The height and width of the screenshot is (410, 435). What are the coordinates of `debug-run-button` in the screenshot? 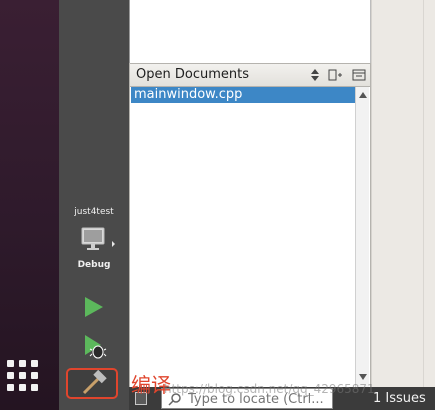 It's located at (94, 346).